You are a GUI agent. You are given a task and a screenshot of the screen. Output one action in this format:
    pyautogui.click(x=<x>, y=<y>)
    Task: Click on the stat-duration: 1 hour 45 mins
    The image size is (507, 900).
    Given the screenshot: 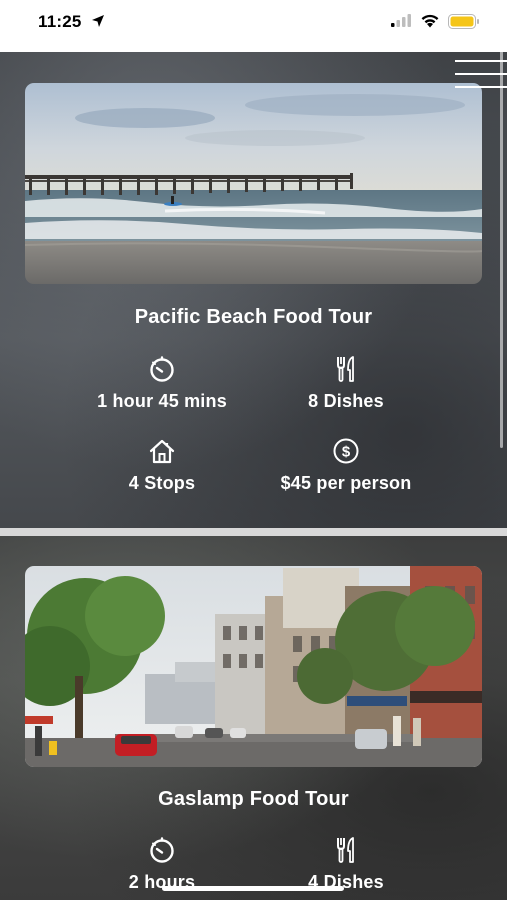 What is the action you would take?
    pyautogui.click(x=162, y=383)
    